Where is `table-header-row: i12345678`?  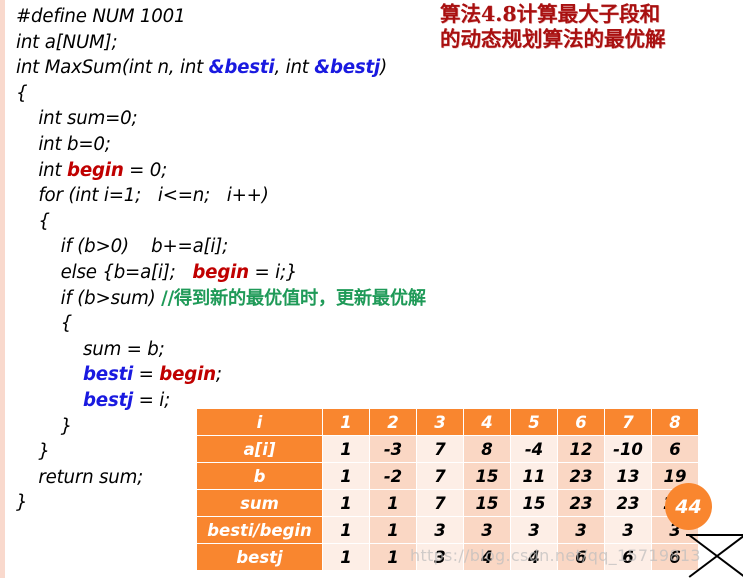
table-header-row: i12345678 is located at coordinates (447, 422).